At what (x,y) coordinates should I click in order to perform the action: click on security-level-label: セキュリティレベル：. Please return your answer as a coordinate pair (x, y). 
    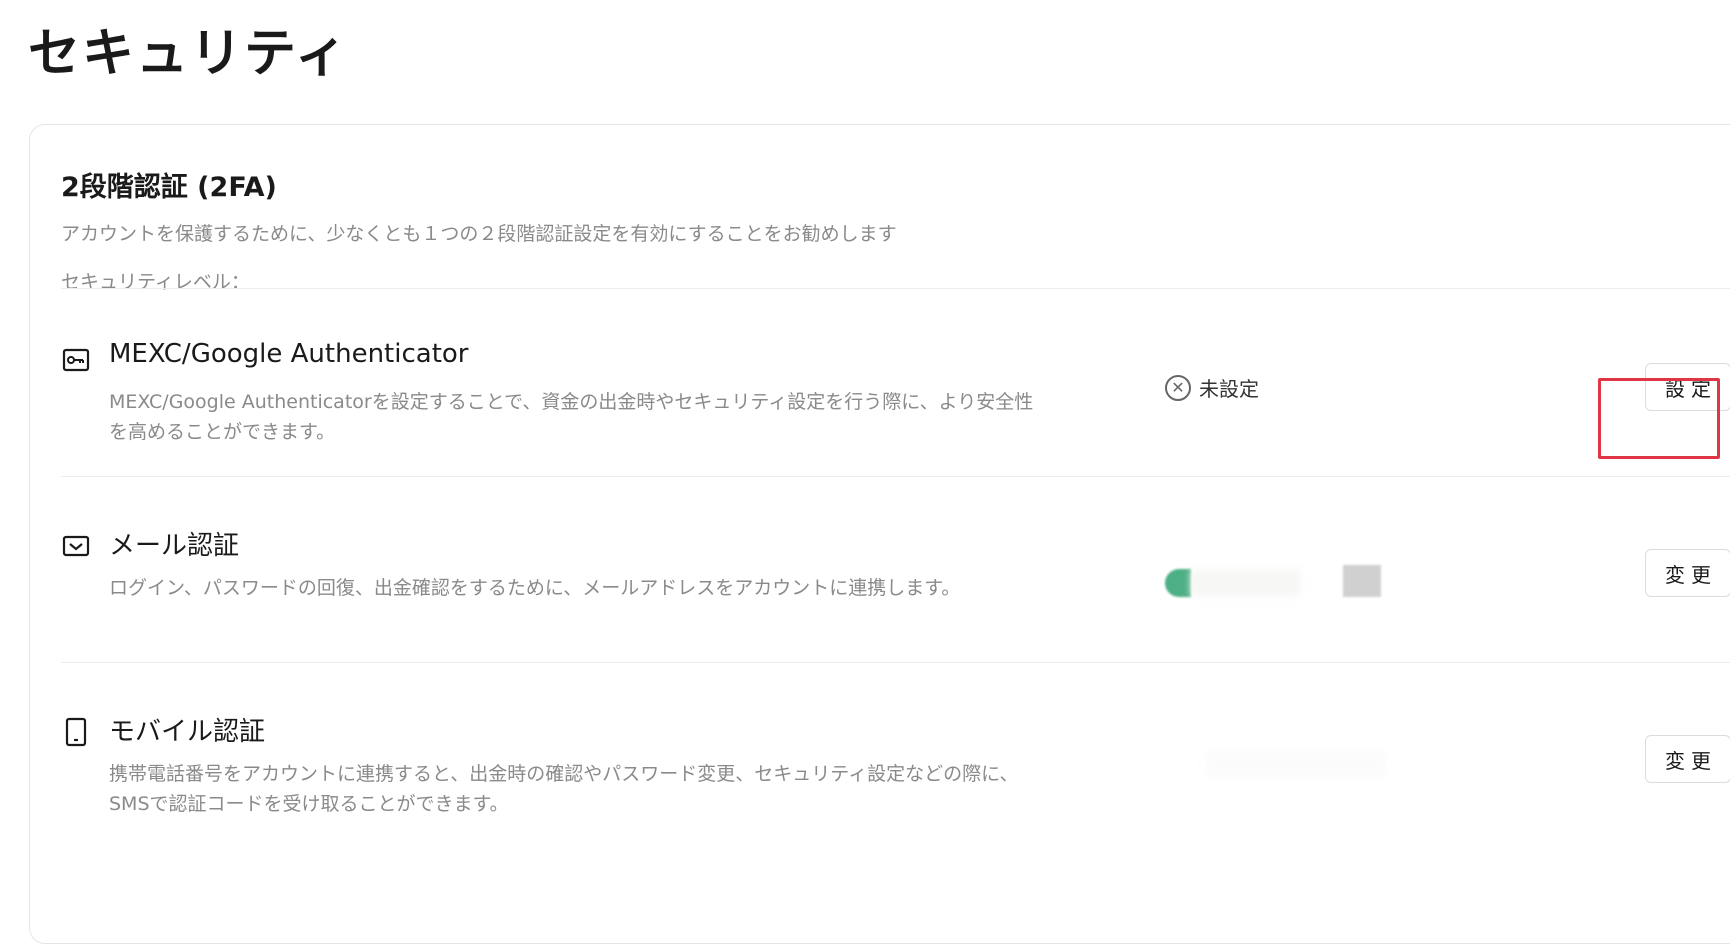
    Looking at the image, I should click on (155, 282).